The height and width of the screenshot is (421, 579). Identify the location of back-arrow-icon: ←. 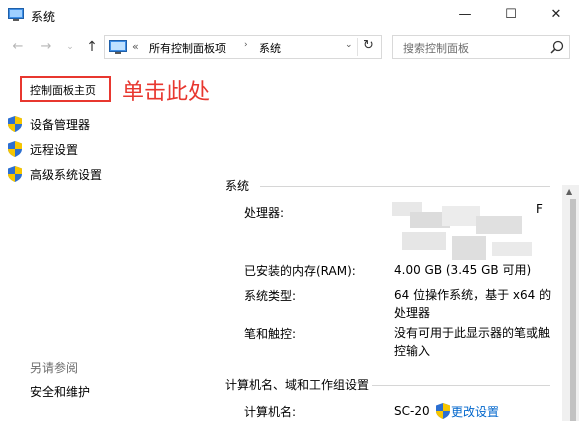
(18, 47).